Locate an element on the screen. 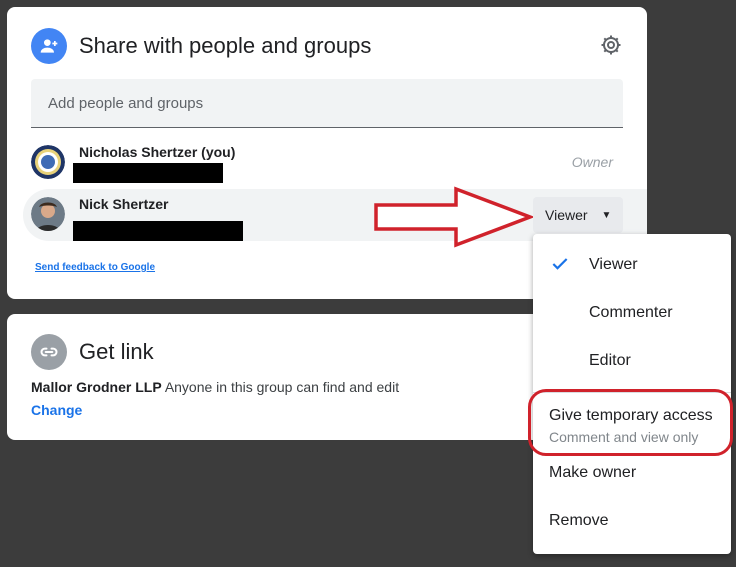 This screenshot has height=567, width=736. person-name: Nick Shertzer is located at coordinates (124, 204).